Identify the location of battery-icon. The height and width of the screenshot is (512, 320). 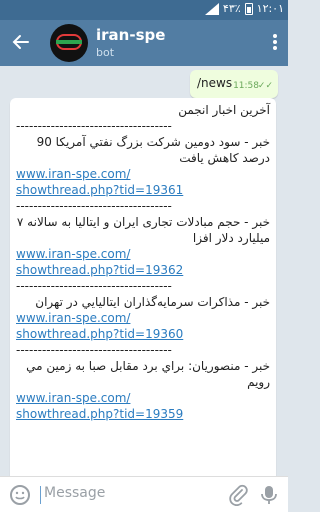
(248, 8).